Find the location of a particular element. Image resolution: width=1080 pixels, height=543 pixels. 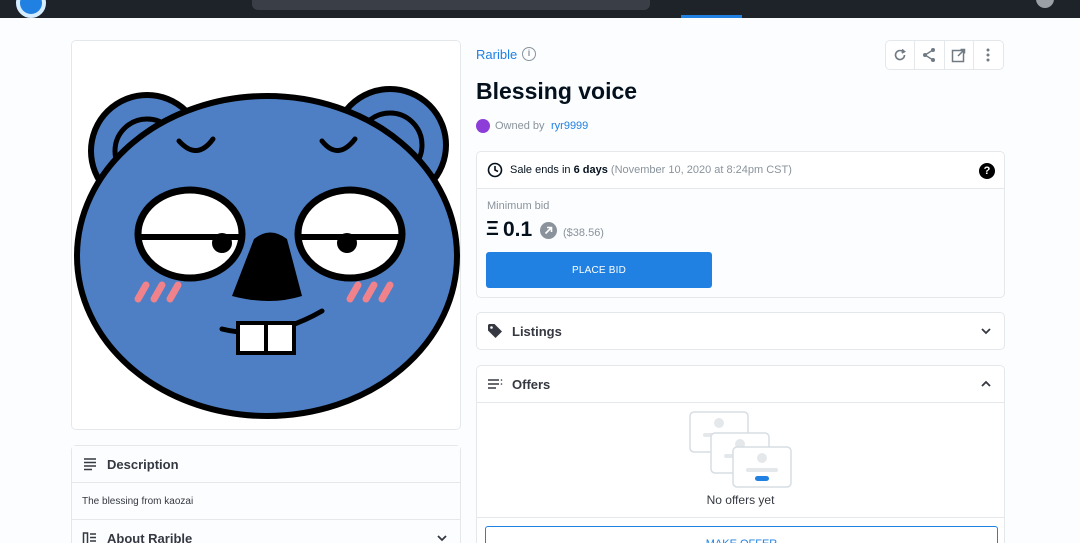

clock-icon is located at coordinates (495, 170).